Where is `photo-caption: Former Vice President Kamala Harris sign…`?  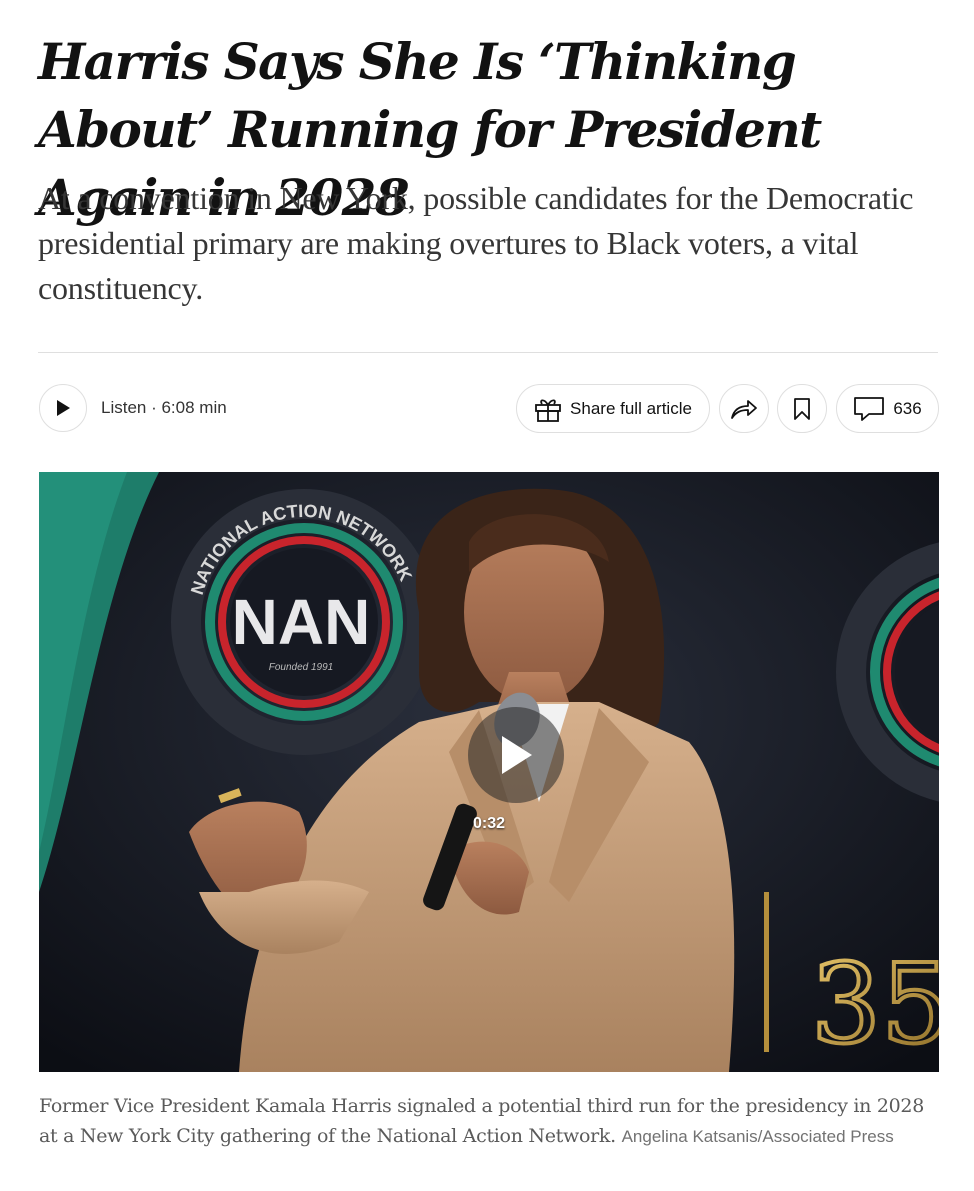 photo-caption: Former Vice President Kamala Harris sign… is located at coordinates (484, 1121).